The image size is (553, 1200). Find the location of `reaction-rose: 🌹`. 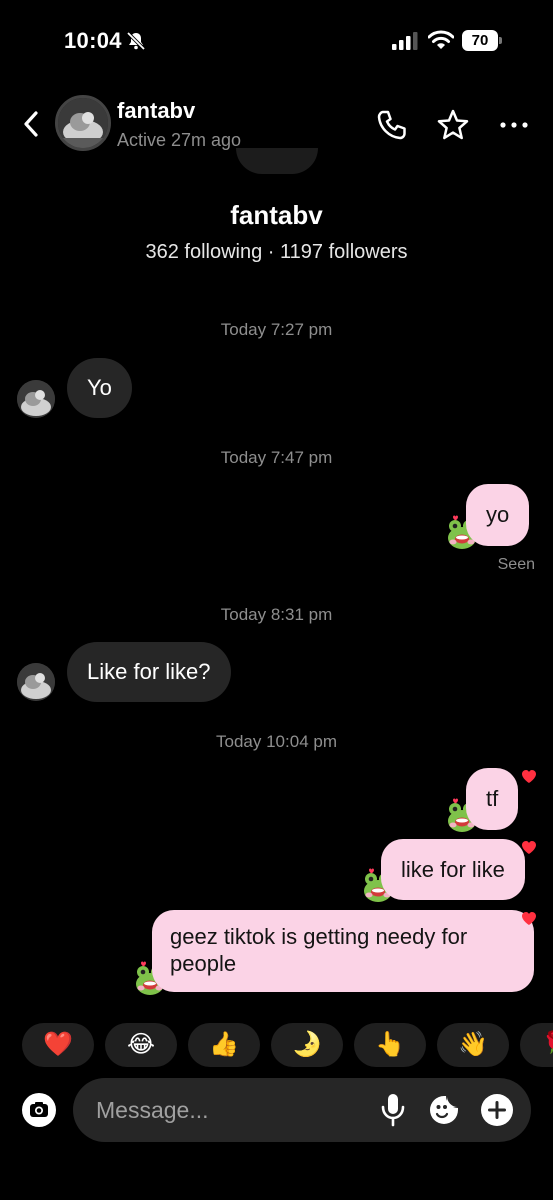

reaction-rose: 🌹 is located at coordinates (536, 1045).